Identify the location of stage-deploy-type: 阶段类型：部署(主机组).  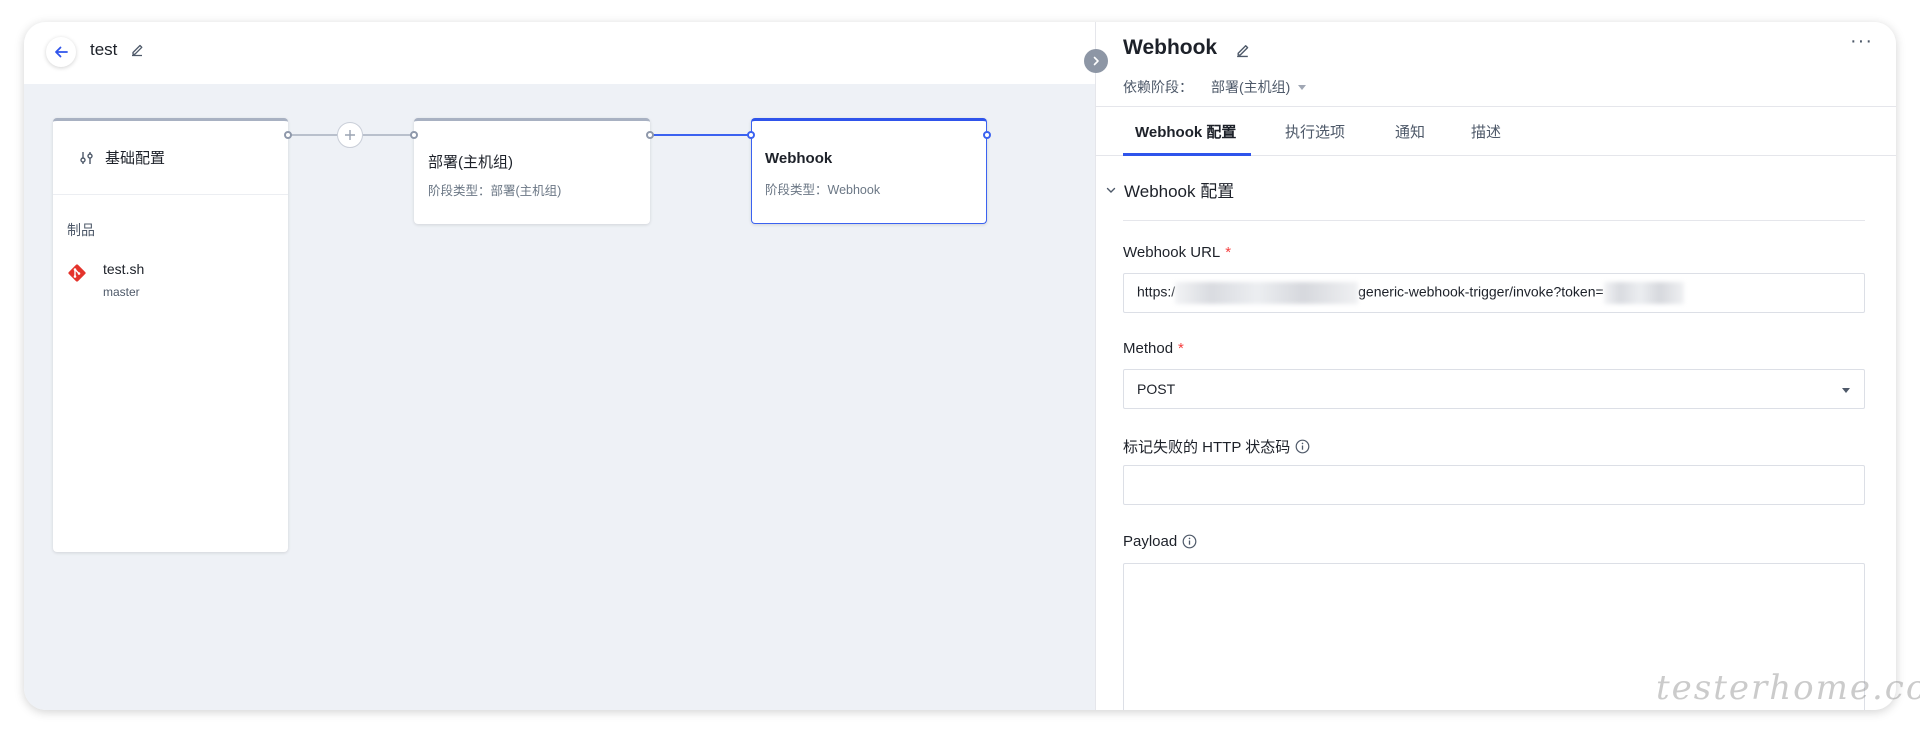
(495, 191).